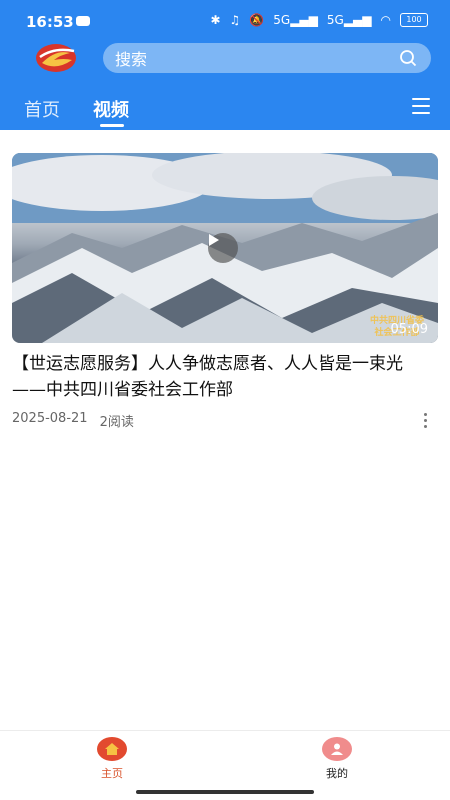 The width and height of the screenshot is (450, 800). Describe the element at coordinates (214, 240) in the screenshot. I see `play-icon` at that location.